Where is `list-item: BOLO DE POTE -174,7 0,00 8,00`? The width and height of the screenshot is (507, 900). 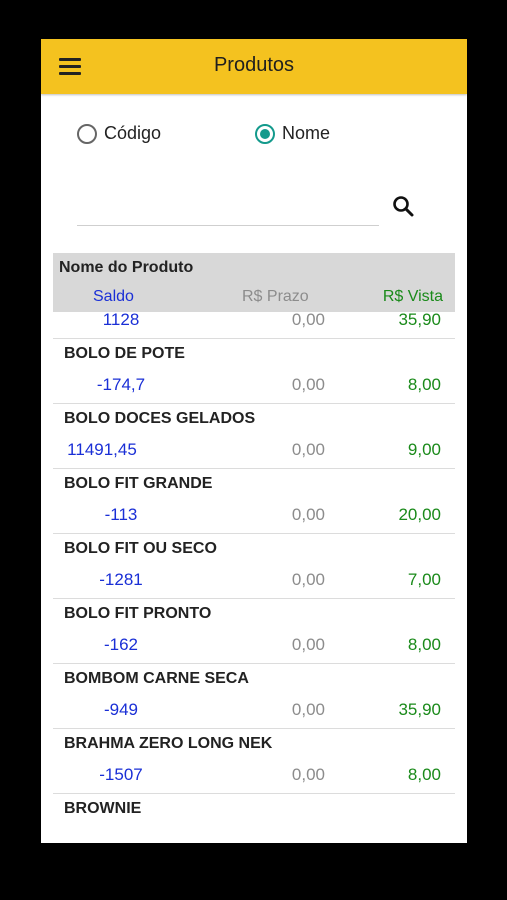 list-item: BOLO DE POTE -174,7 0,00 8,00 is located at coordinates (254, 371).